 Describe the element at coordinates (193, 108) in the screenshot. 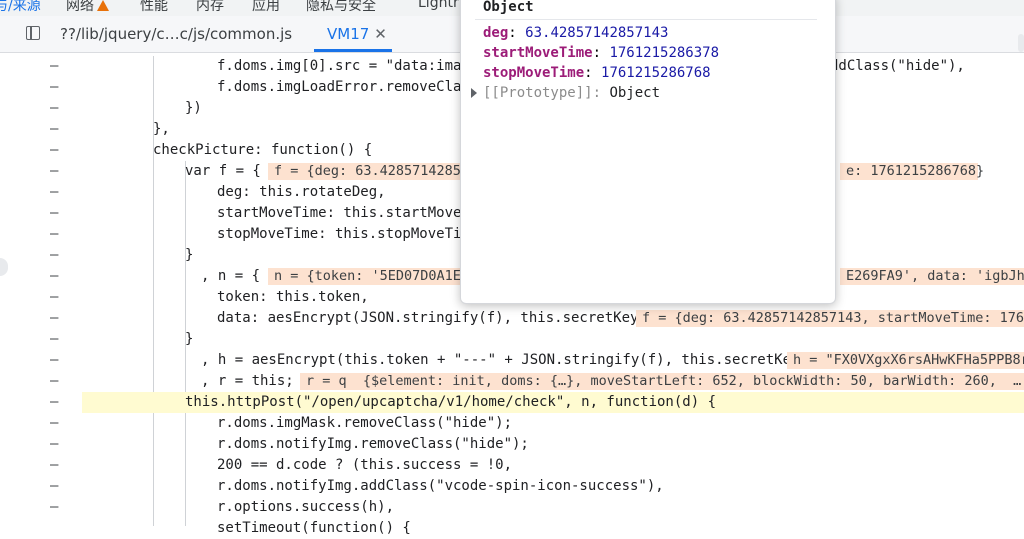

I see `code-line: })` at that location.